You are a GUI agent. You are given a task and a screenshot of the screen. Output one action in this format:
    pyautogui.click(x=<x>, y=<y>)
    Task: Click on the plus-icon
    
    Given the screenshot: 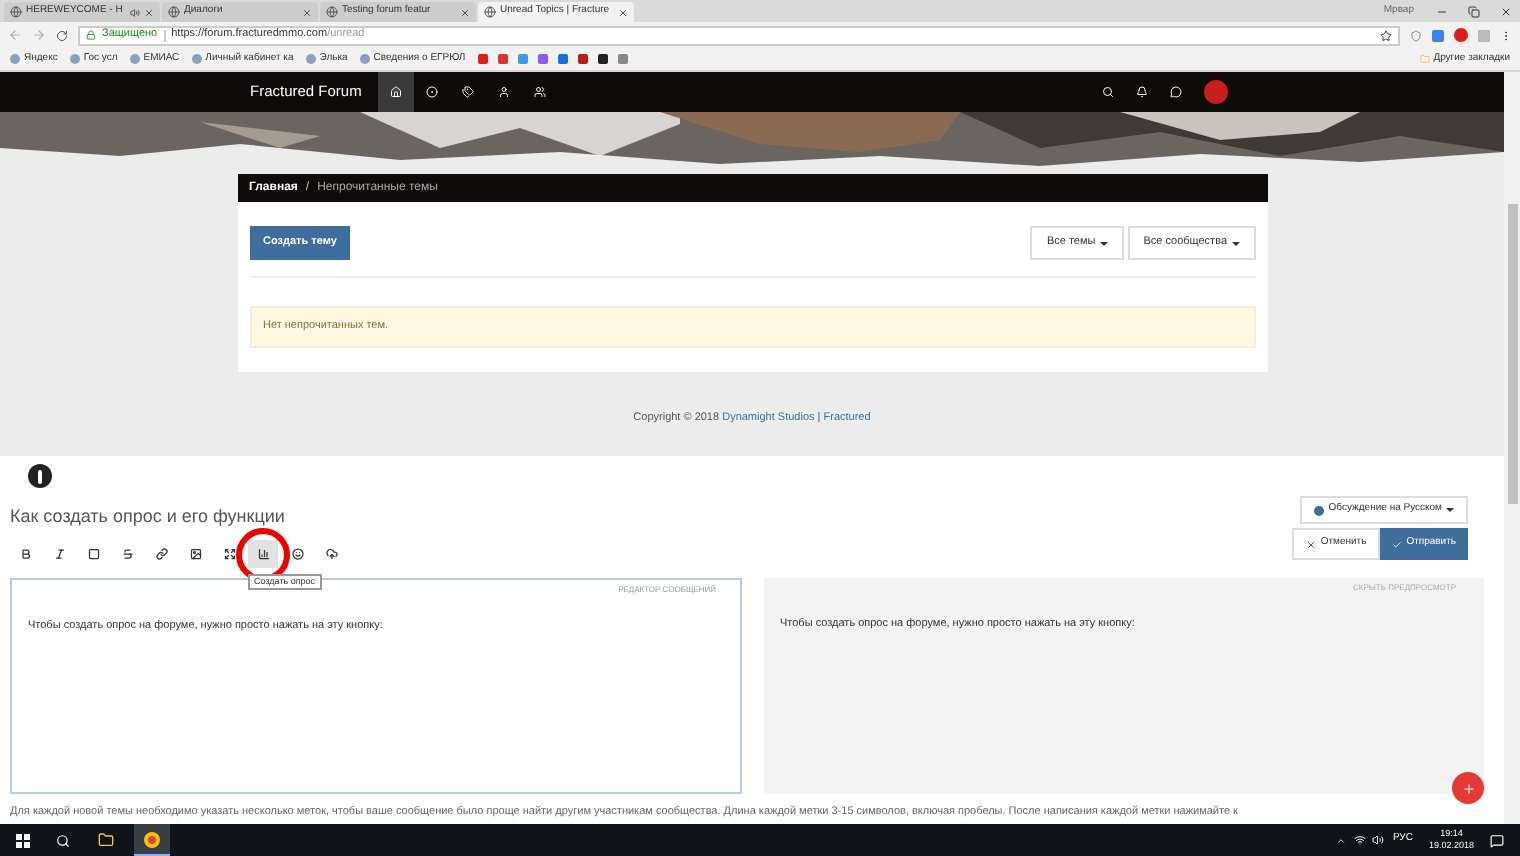 What is the action you would take?
    pyautogui.click(x=1468, y=788)
    